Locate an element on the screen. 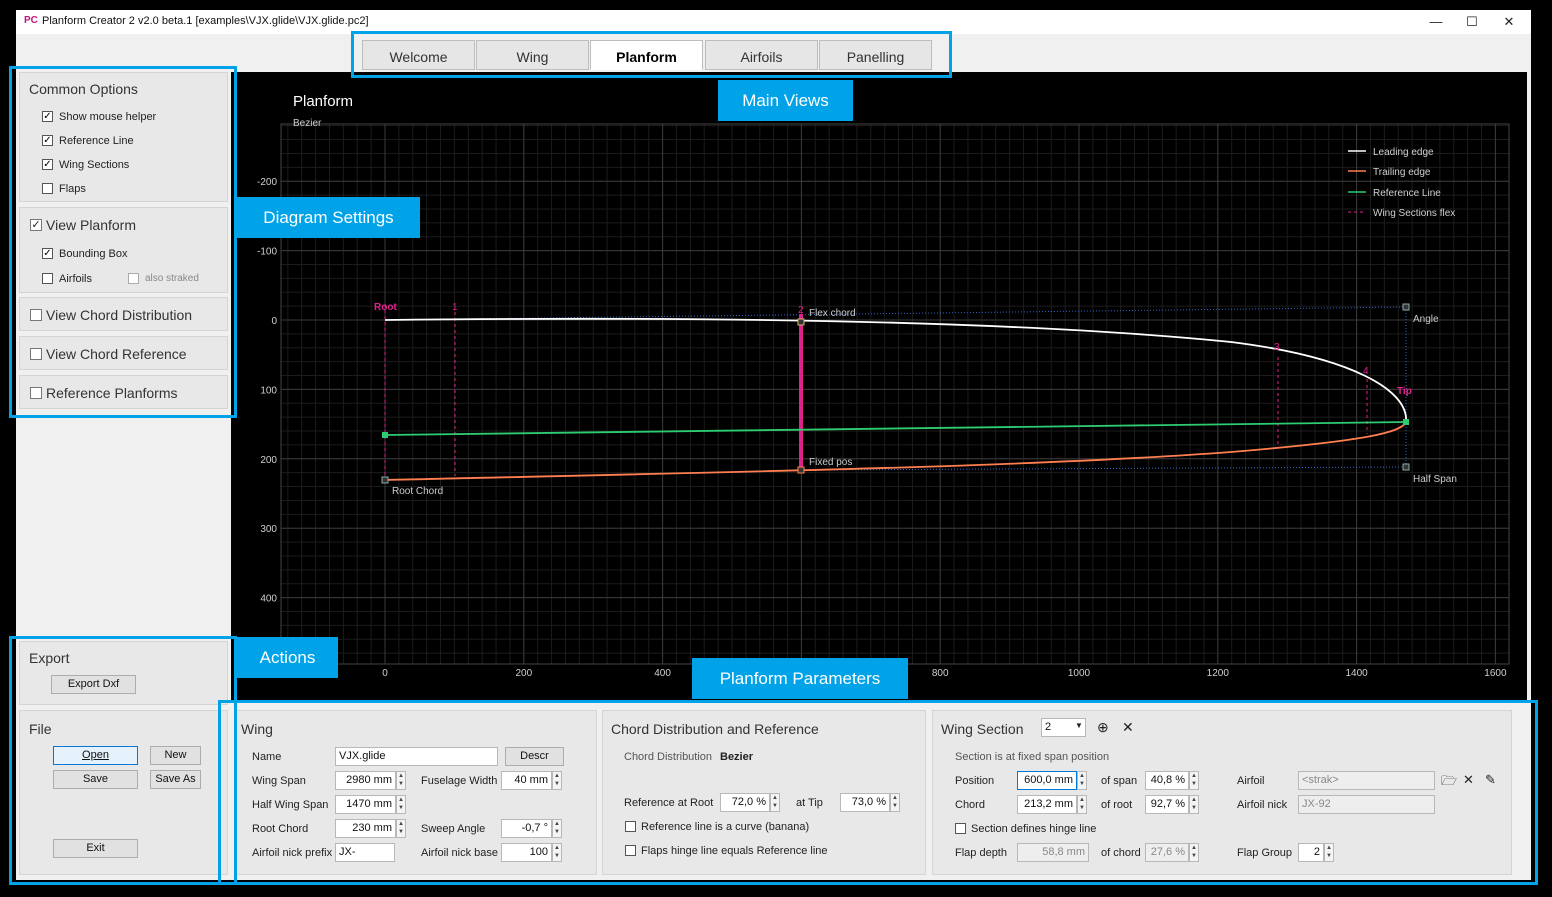  y-tick-label: 0 is located at coordinates (274, 321).